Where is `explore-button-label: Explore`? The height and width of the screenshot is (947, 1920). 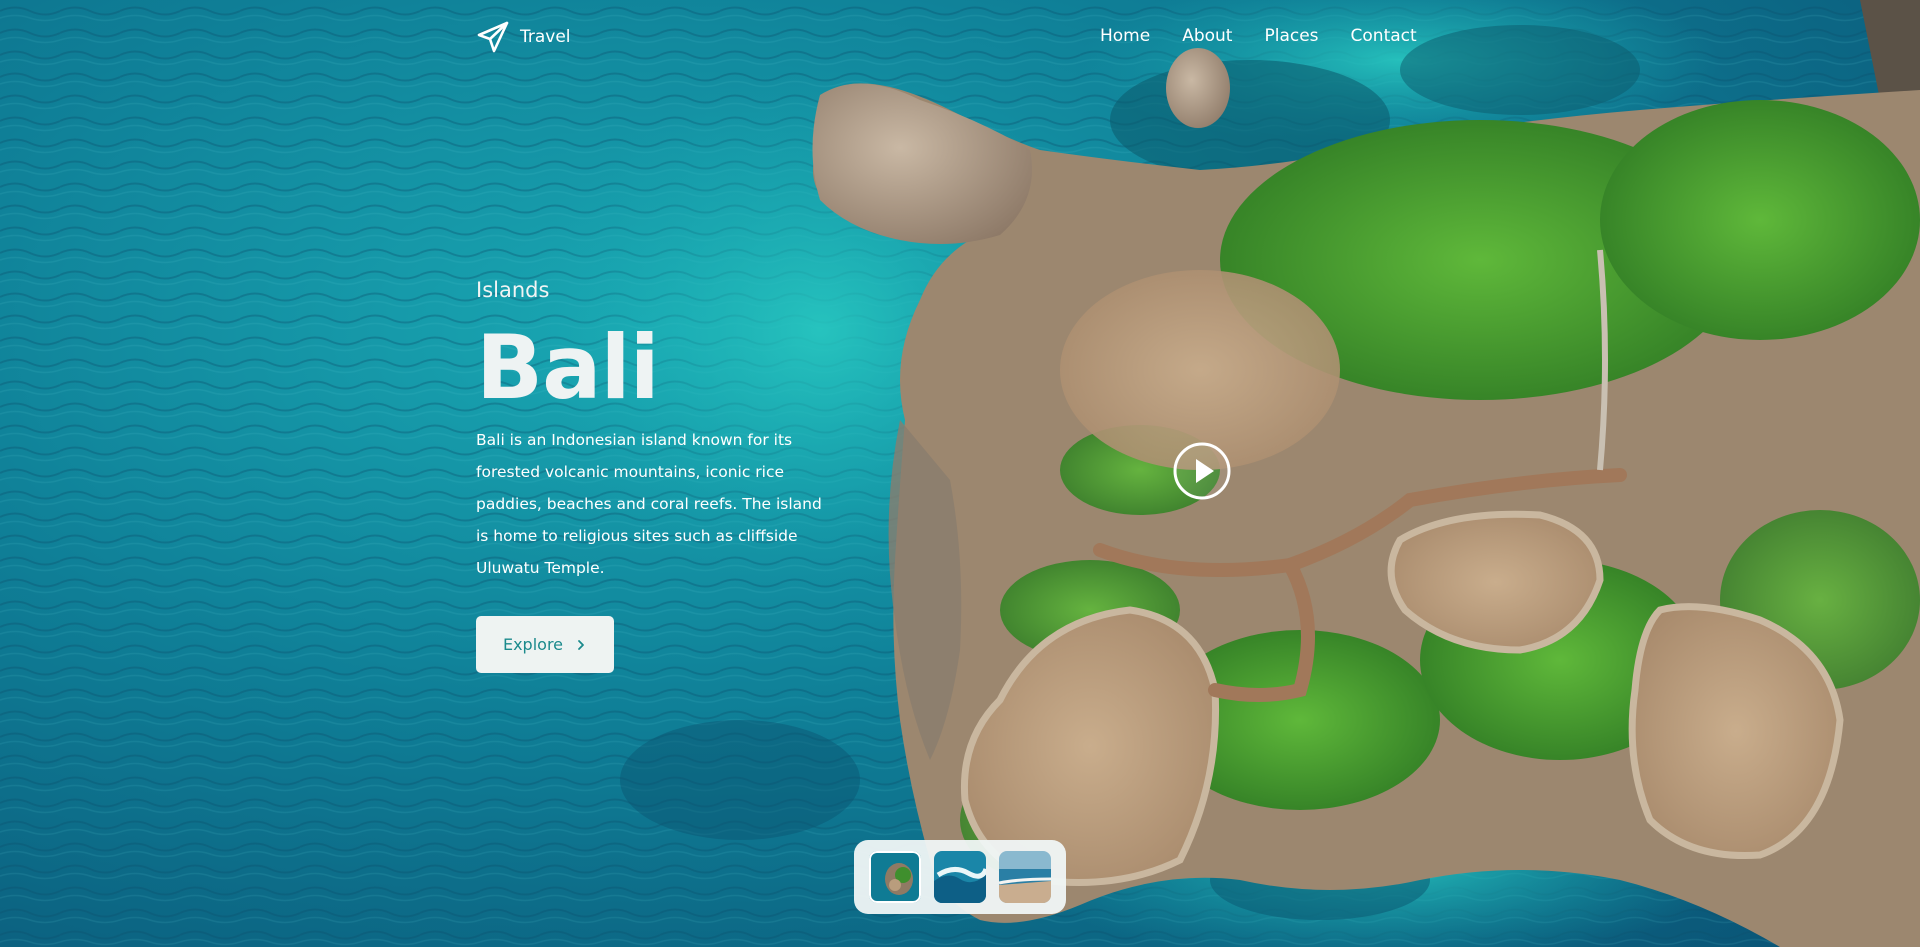
explore-button-label: Explore is located at coordinates (533, 644).